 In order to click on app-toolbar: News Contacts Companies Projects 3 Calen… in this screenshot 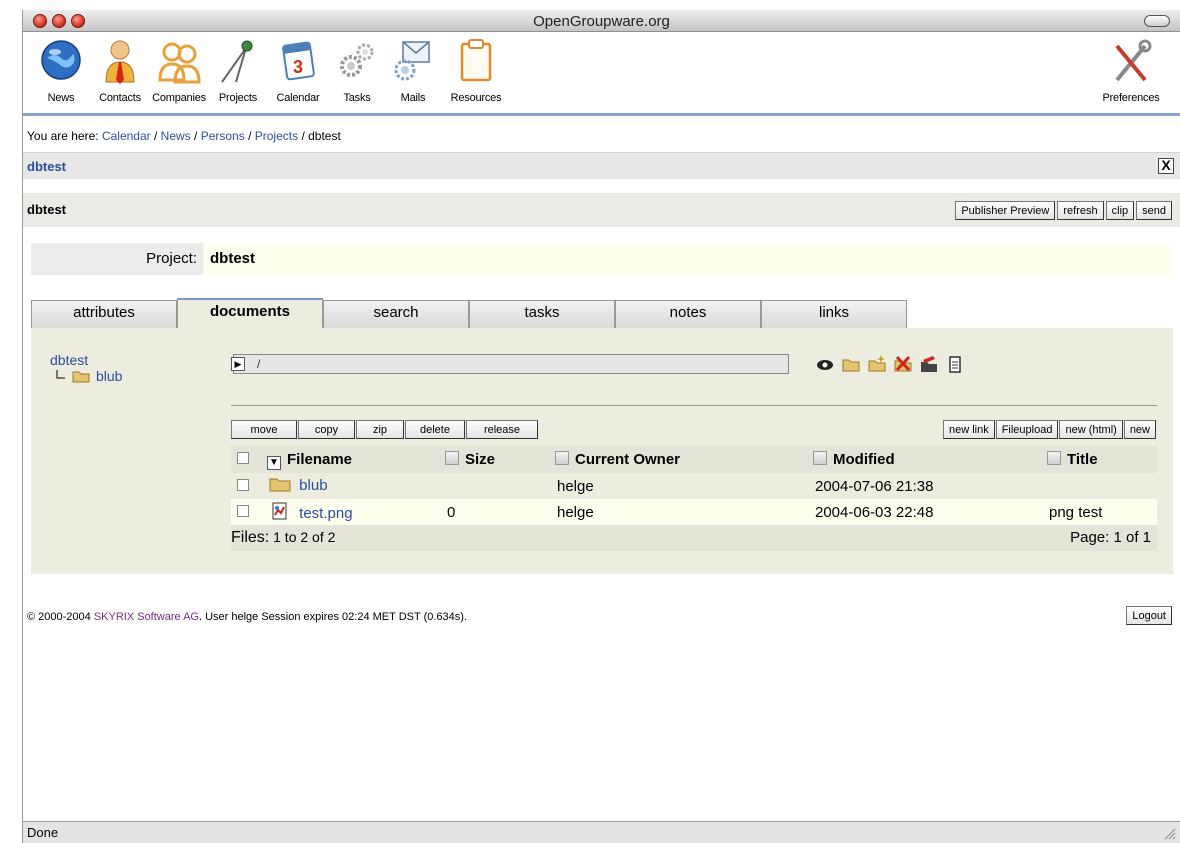, I will do `click(601, 74)`.